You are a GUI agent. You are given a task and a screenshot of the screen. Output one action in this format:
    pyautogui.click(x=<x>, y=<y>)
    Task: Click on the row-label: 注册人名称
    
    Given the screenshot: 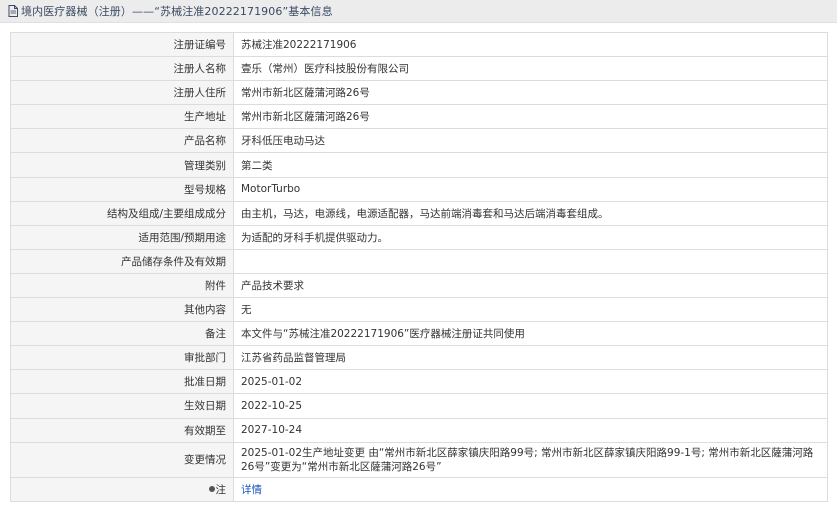 What is the action you would take?
    pyautogui.click(x=122, y=69)
    